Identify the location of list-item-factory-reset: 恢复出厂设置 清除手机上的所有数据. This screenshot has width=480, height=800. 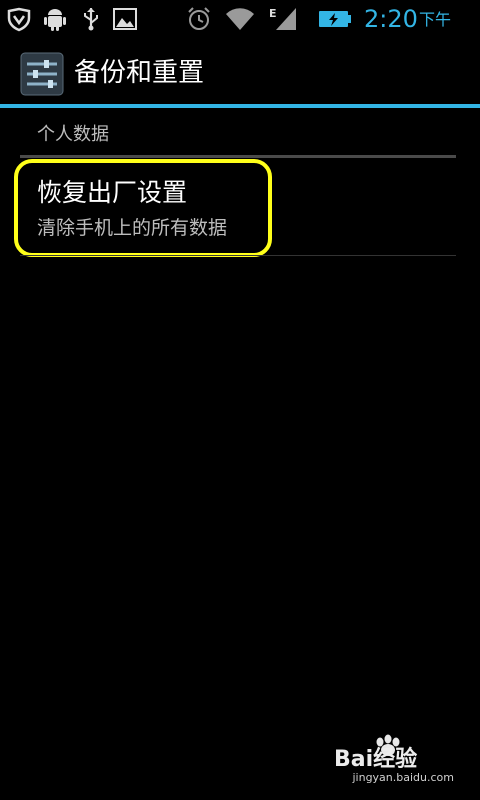
(143, 208).